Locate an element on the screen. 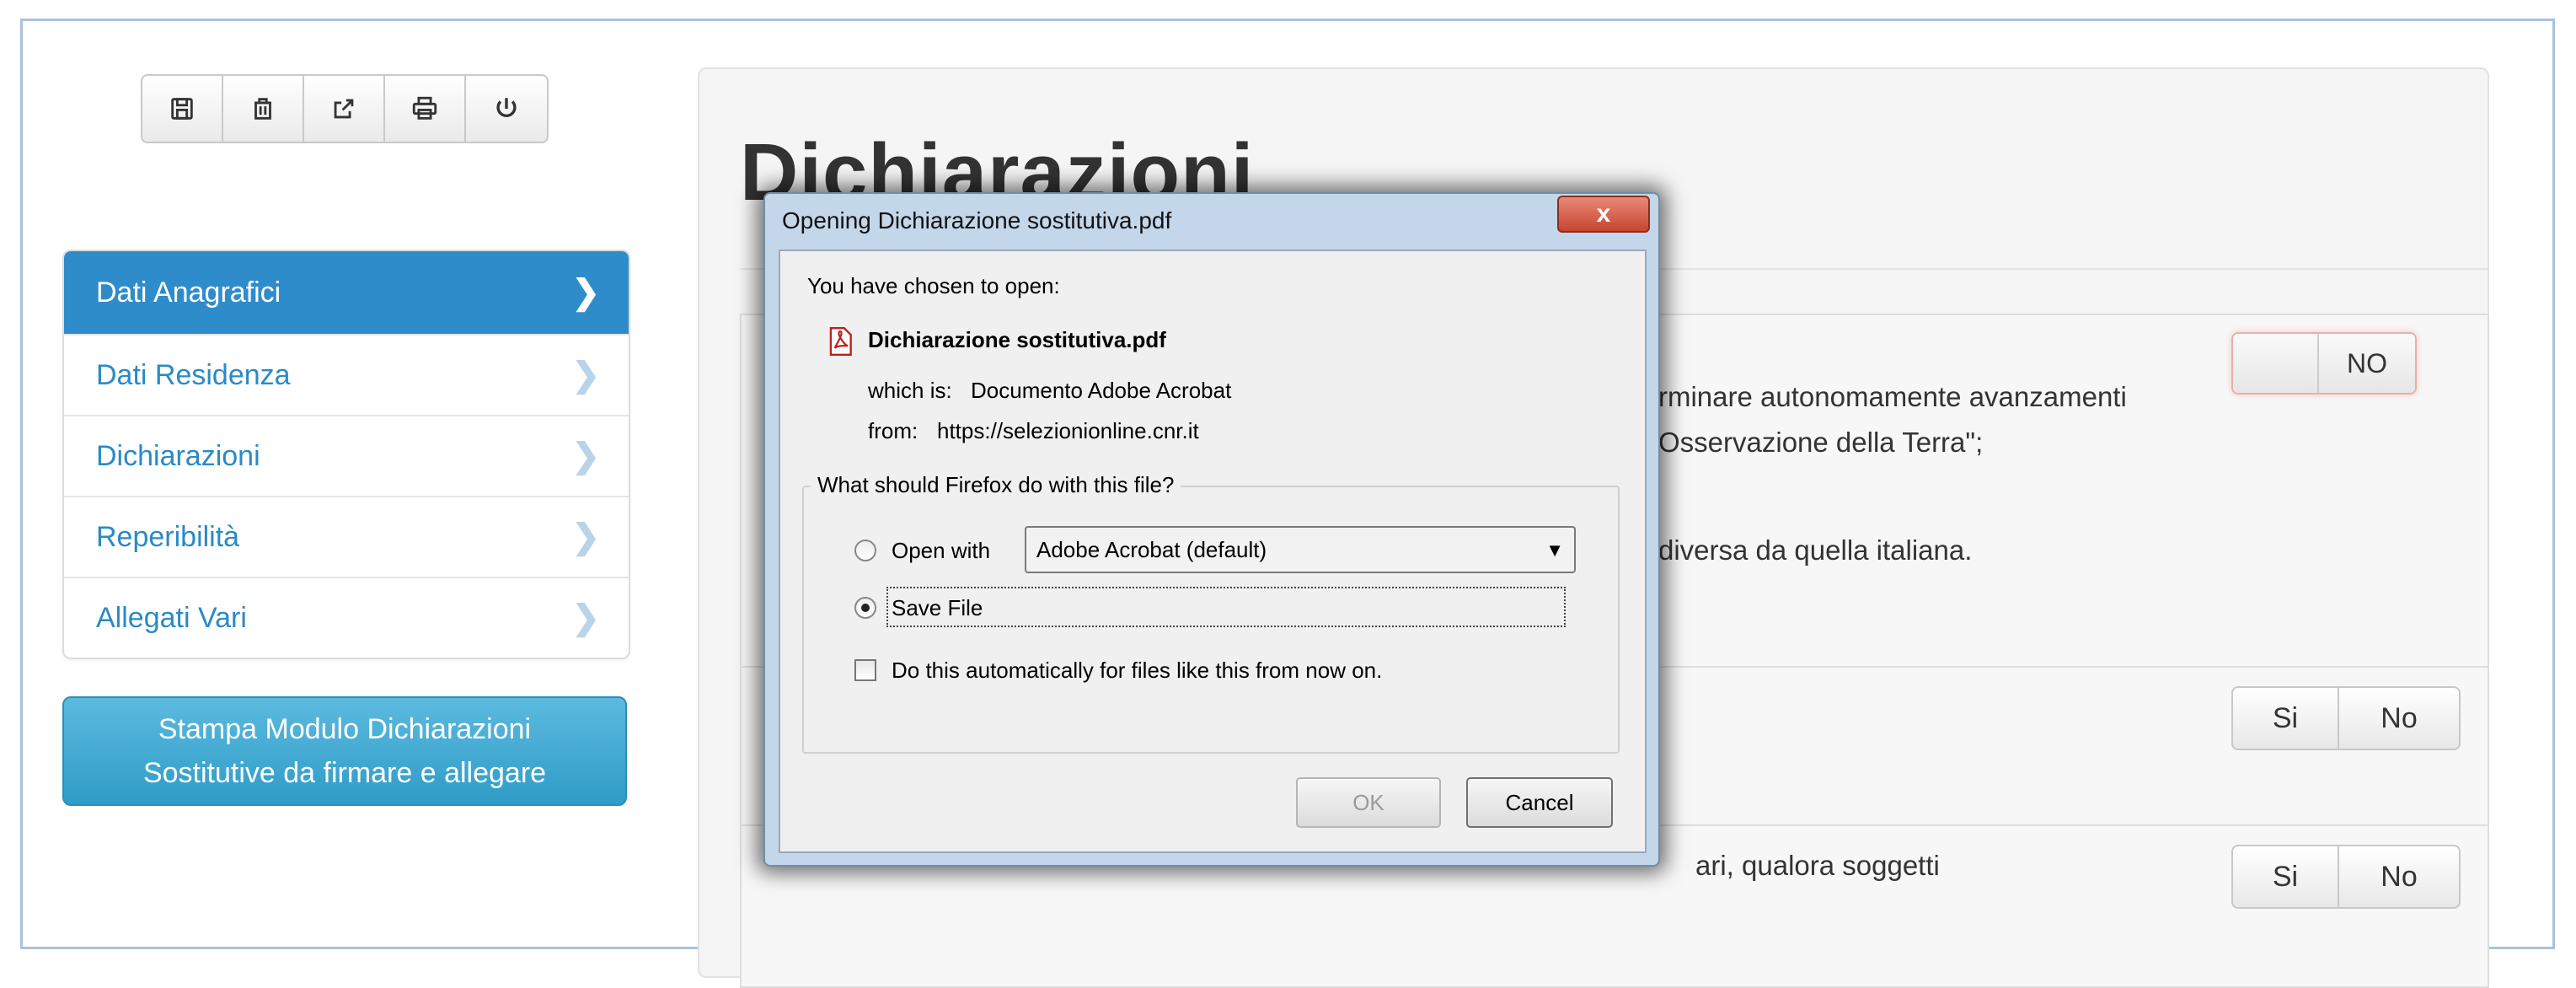 The image size is (2576, 988). sidebar-item-label: Dati Anagrafici is located at coordinates (189, 292).